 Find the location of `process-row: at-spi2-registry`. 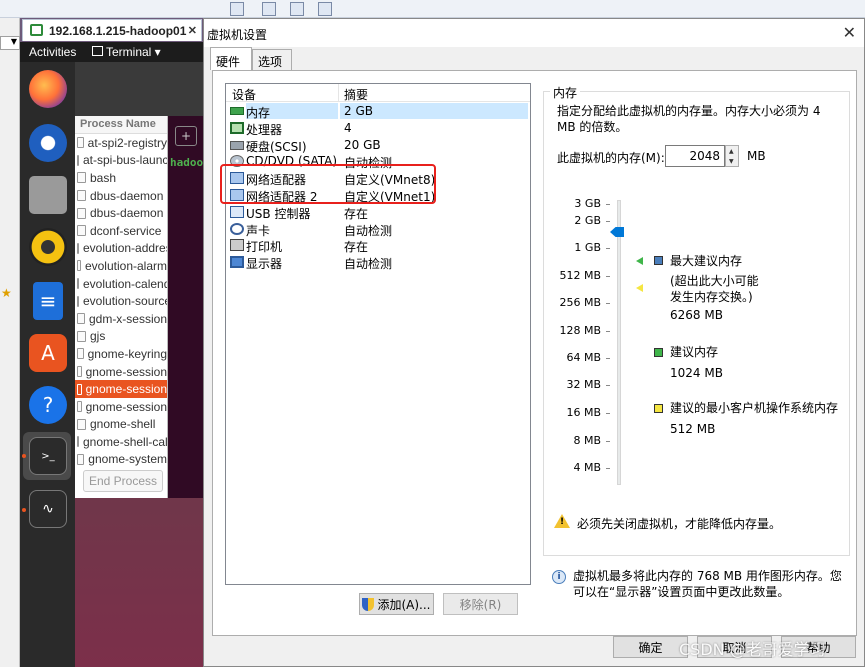

process-row: at-spi2-registry is located at coordinates (121, 143).